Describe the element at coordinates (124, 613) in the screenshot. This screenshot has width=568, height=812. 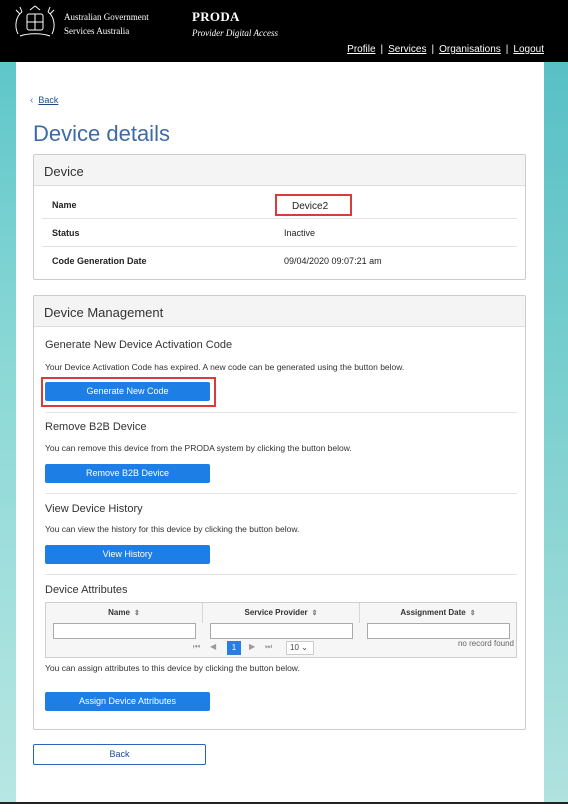
I see `column-header-name: Name ⇕` at that location.